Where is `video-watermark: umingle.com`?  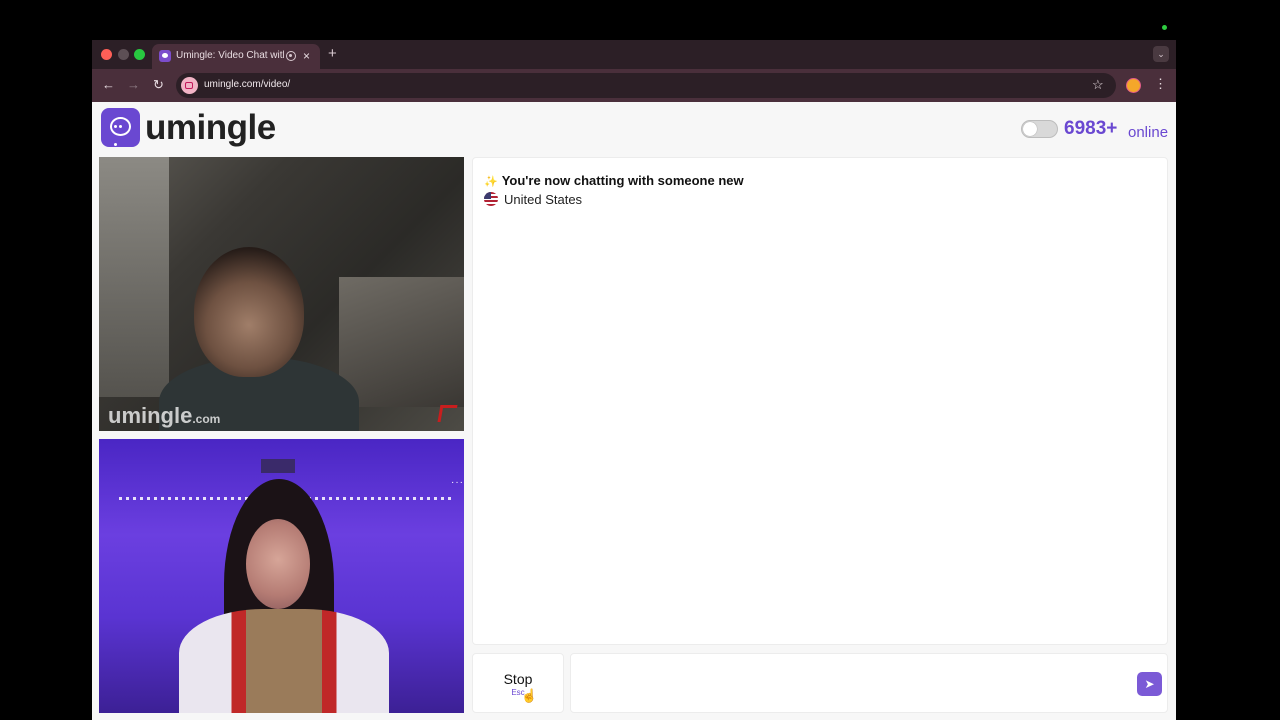 video-watermark: umingle.com is located at coordinates (164, 415).